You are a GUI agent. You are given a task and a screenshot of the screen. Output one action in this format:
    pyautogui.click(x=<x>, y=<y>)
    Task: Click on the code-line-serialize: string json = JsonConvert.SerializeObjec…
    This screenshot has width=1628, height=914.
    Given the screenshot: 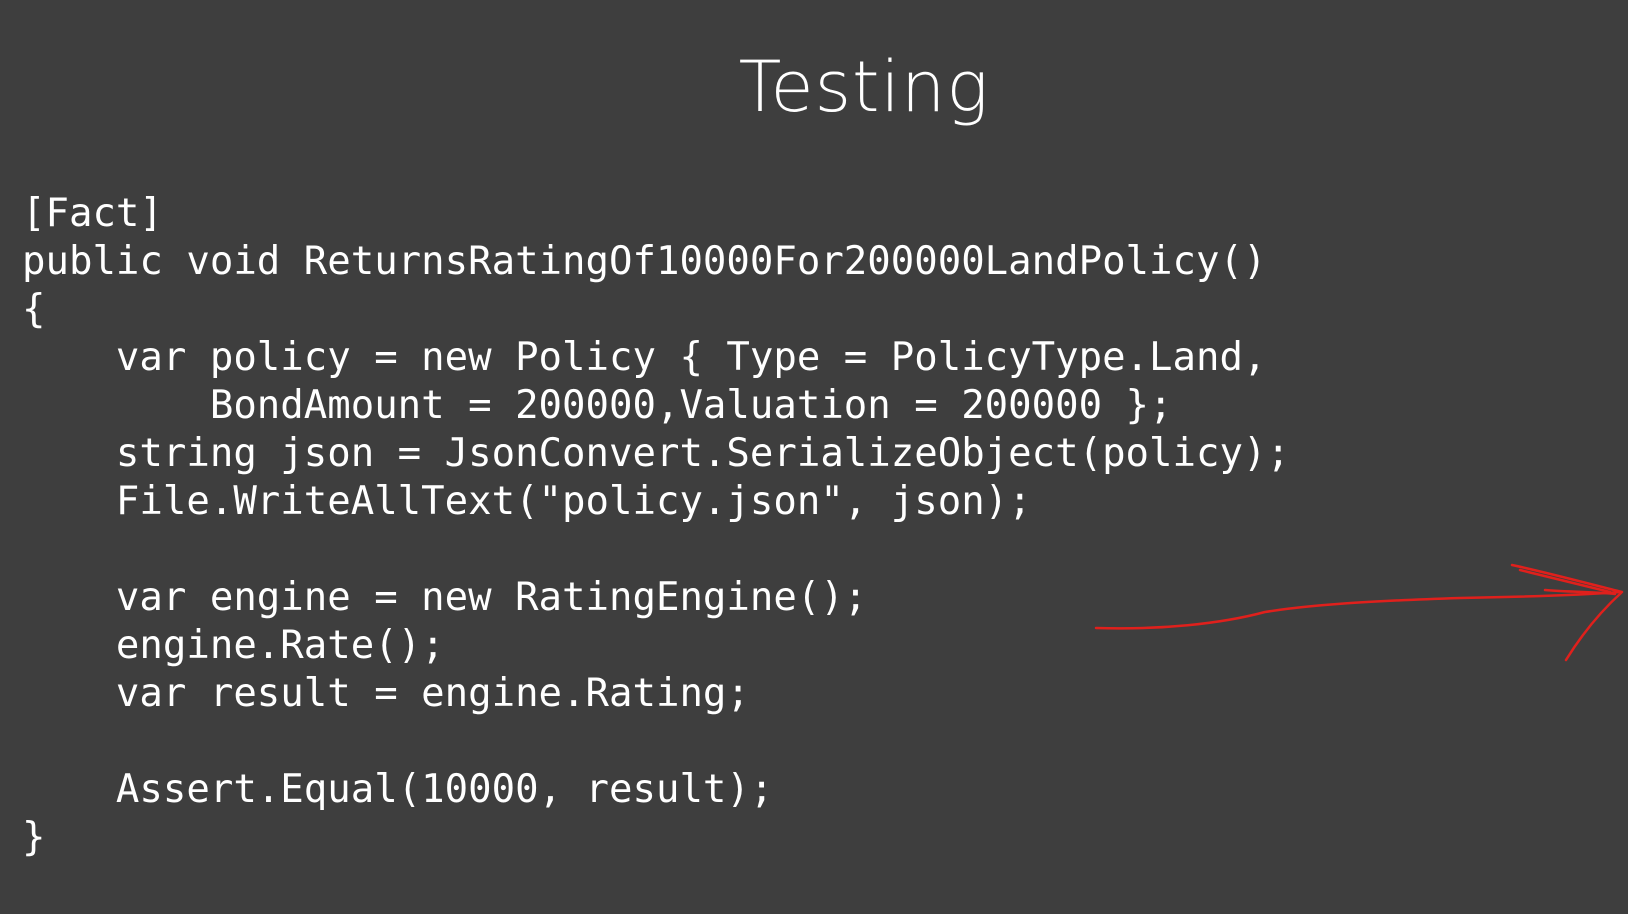 What is the action you would take?
    pyautogui.click(x=656, y=453)
    